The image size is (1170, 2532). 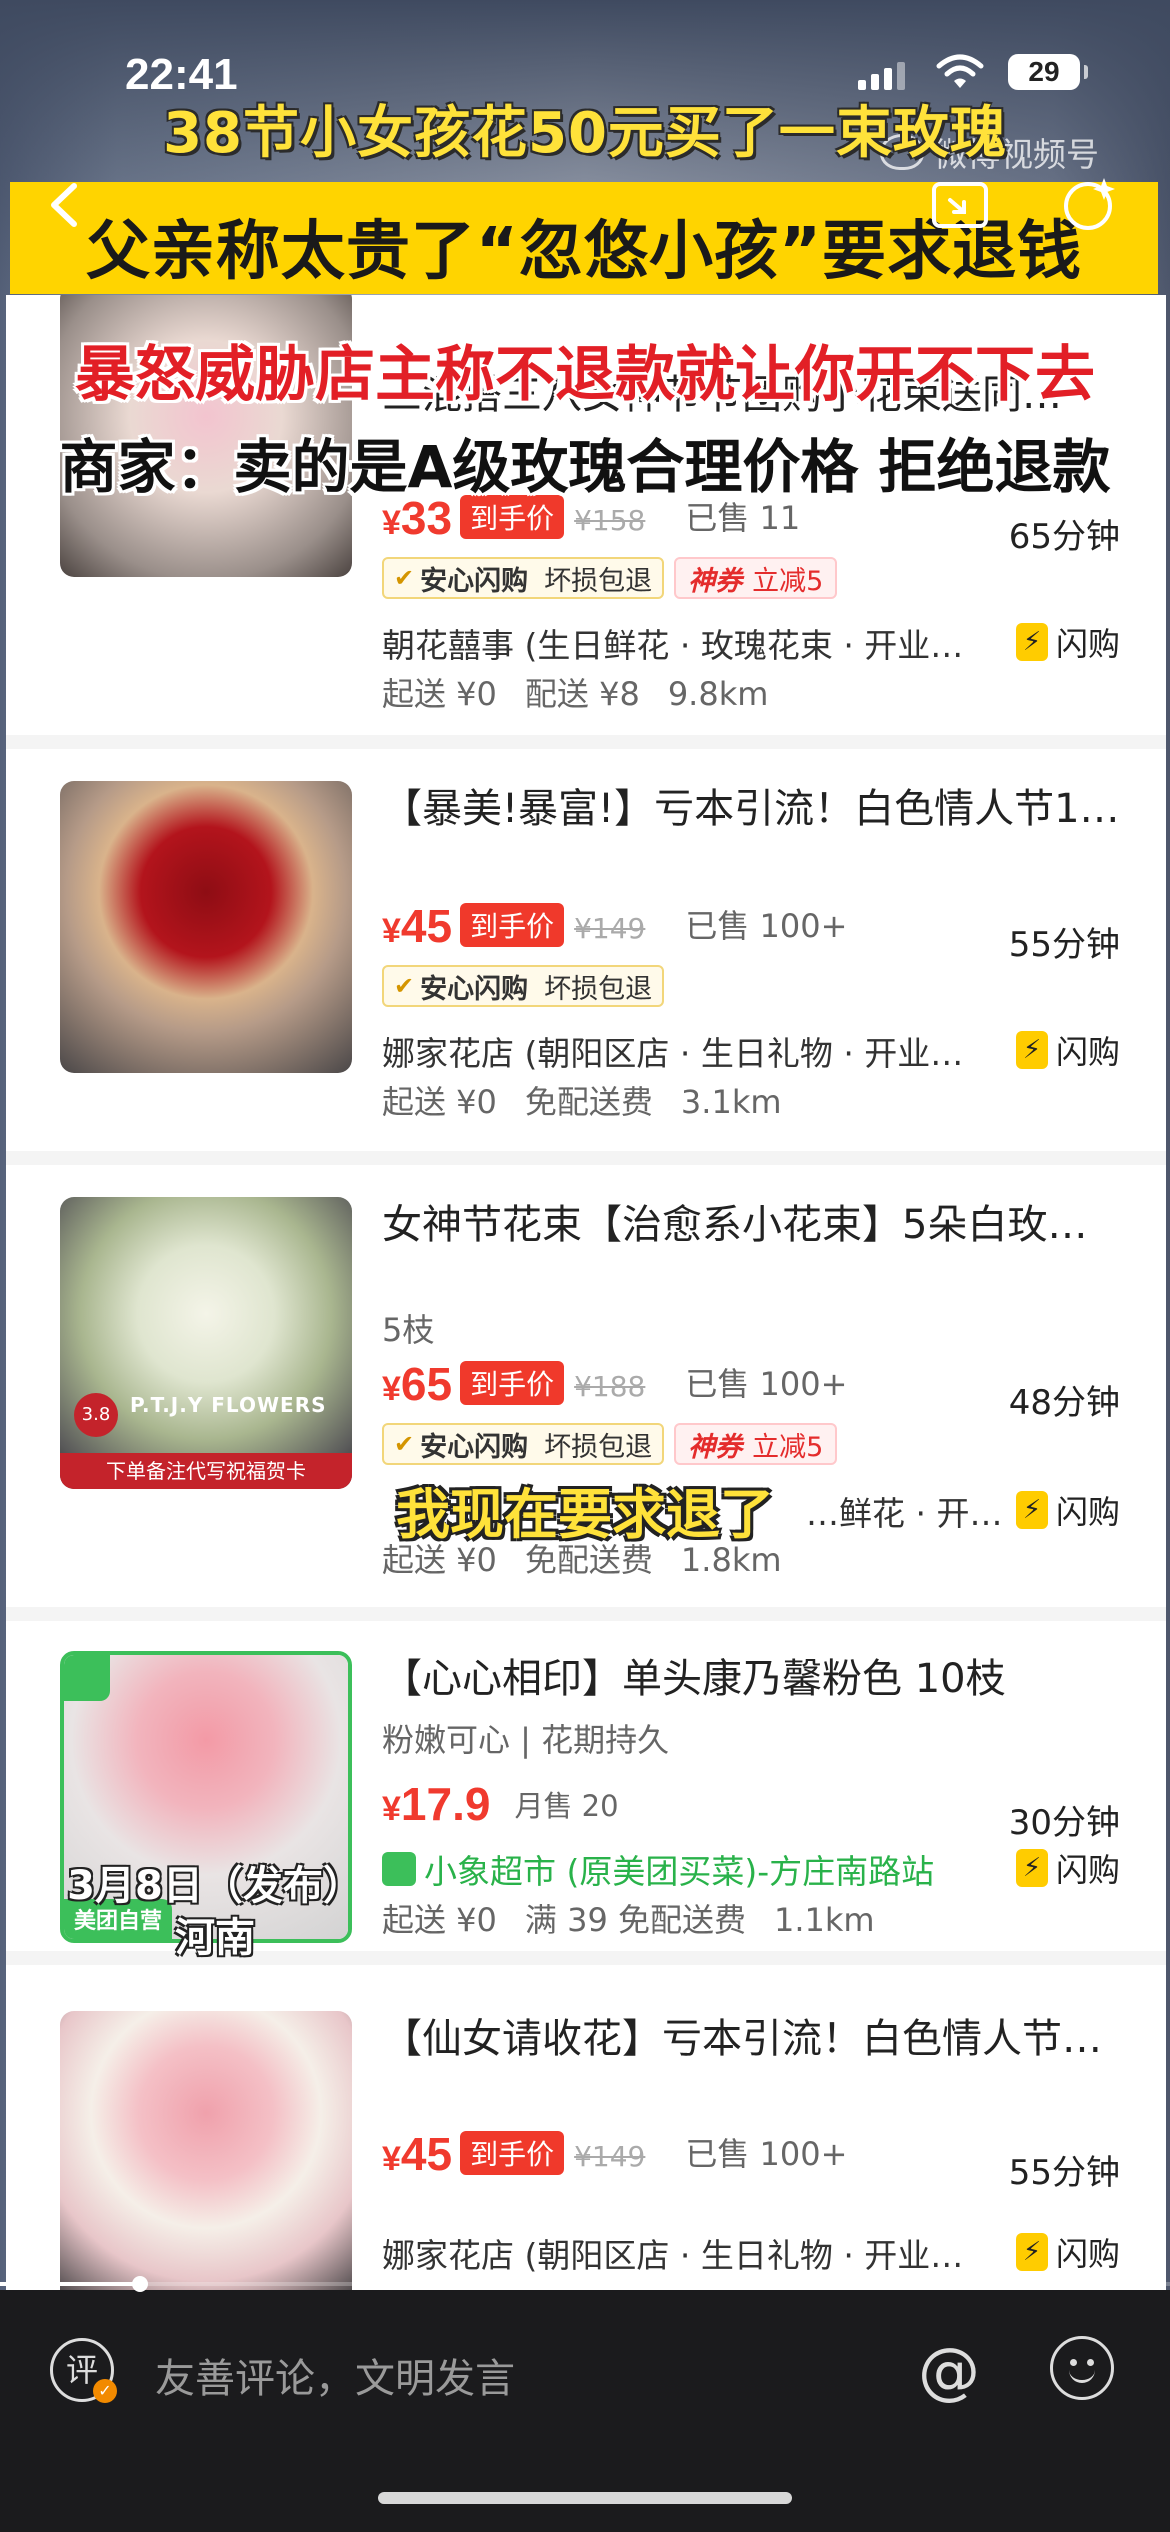 What do you see at coordinates (215, 1938) in the screenshot?
I see `caption-location: 河南` at bounding box center [215, 1938].